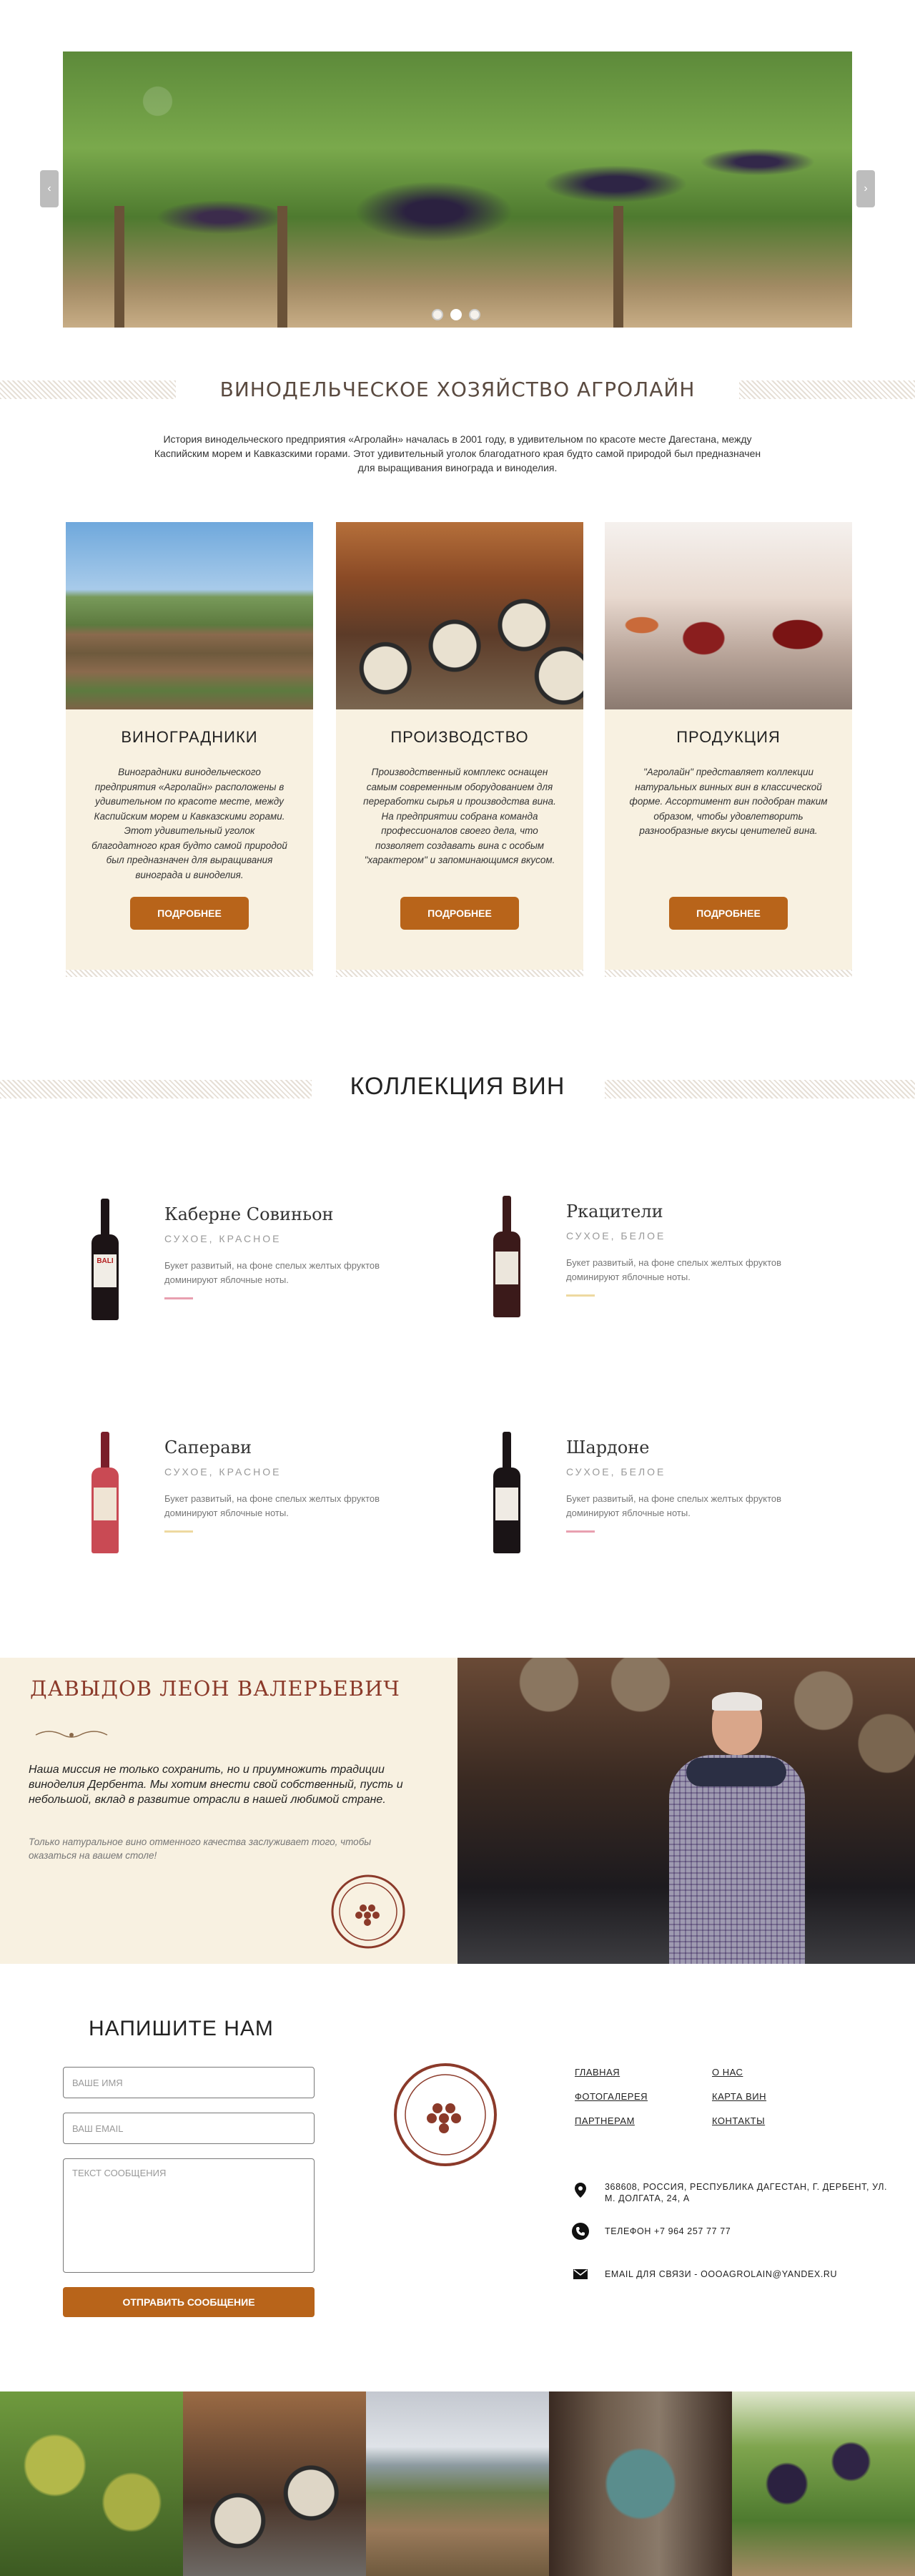 The height and width of the screenshot is (2576, 915). Describe the element at coordinates (445, 2115) in the screenshot. I see `winery-logo-seal` at that location.